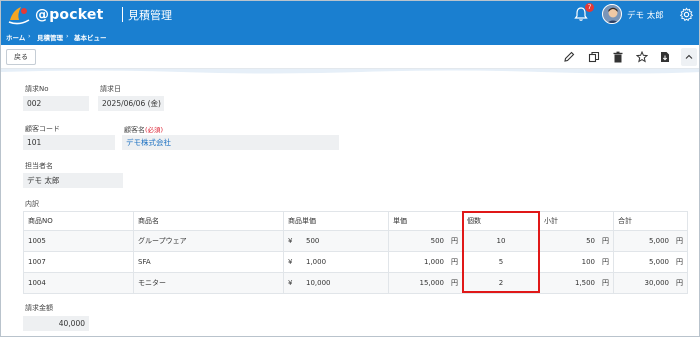 This screenshot has width=700, height=337. I want to click on table-row: 1005 グループウェア ¥500 500 円 10 50 円 5,000 円, so click(355, 241).